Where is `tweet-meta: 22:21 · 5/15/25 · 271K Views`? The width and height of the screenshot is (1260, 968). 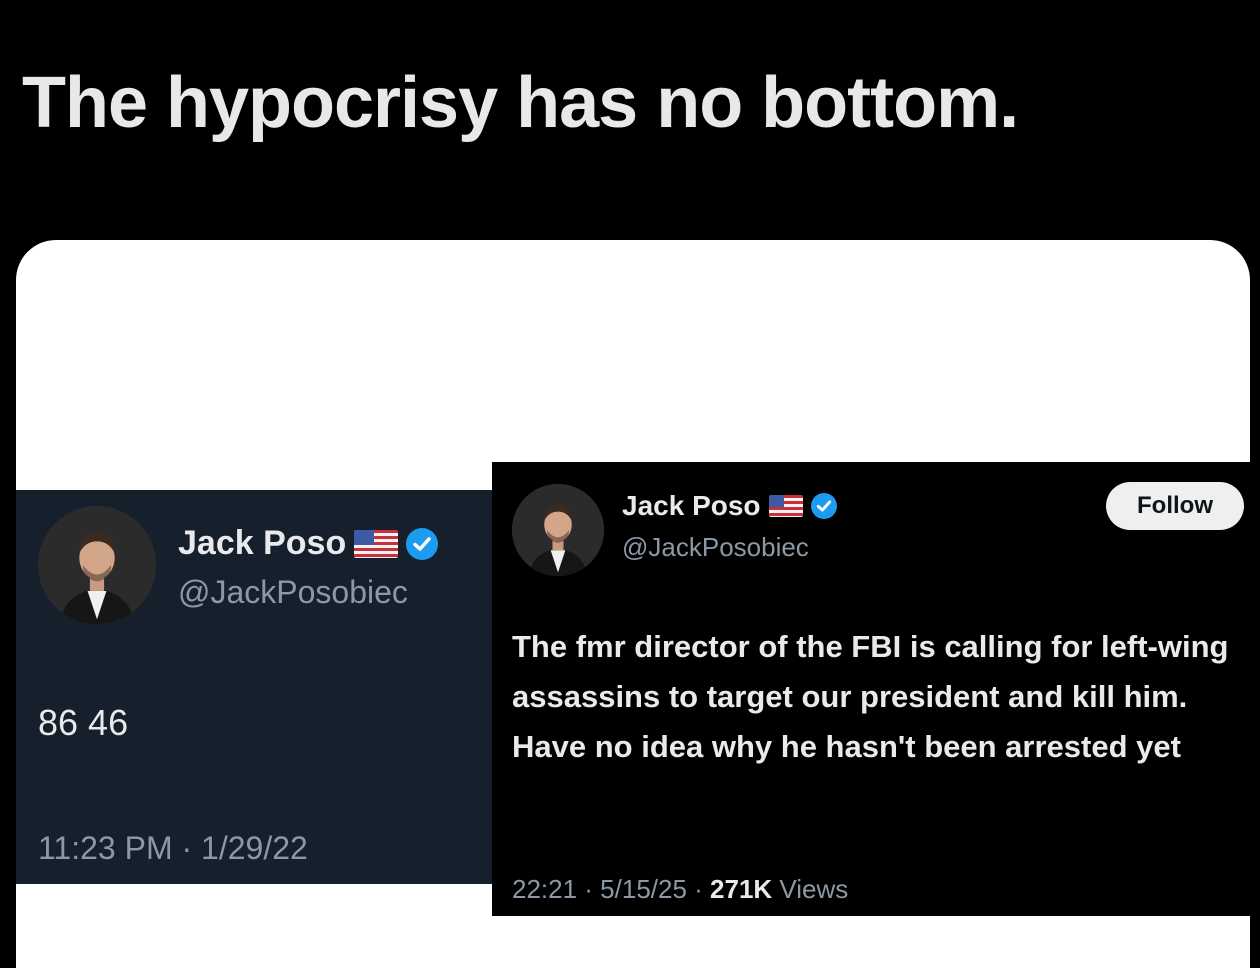
tweet-meta: 22:21 · 5/15/25 · 271K Views is located at coordinates (680, 889).